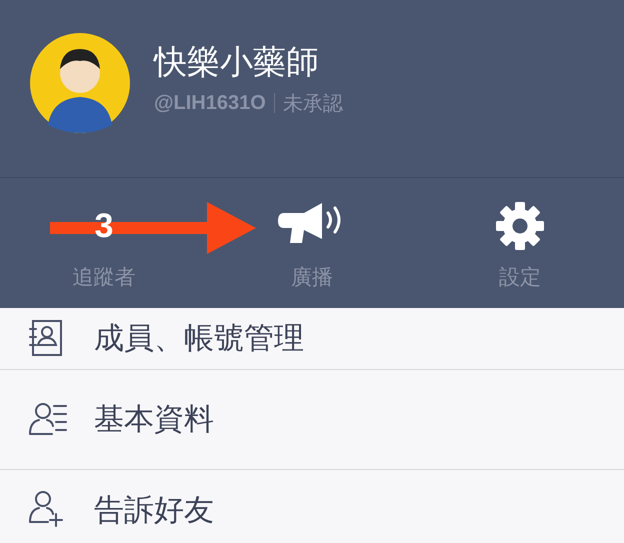 Image resolution: width=624 pixels, height=543 pixels. What do you see at coordinates (312, 104) in the screenshot?
I see `verification-status: 未承認` at bounding box center [312, 104].